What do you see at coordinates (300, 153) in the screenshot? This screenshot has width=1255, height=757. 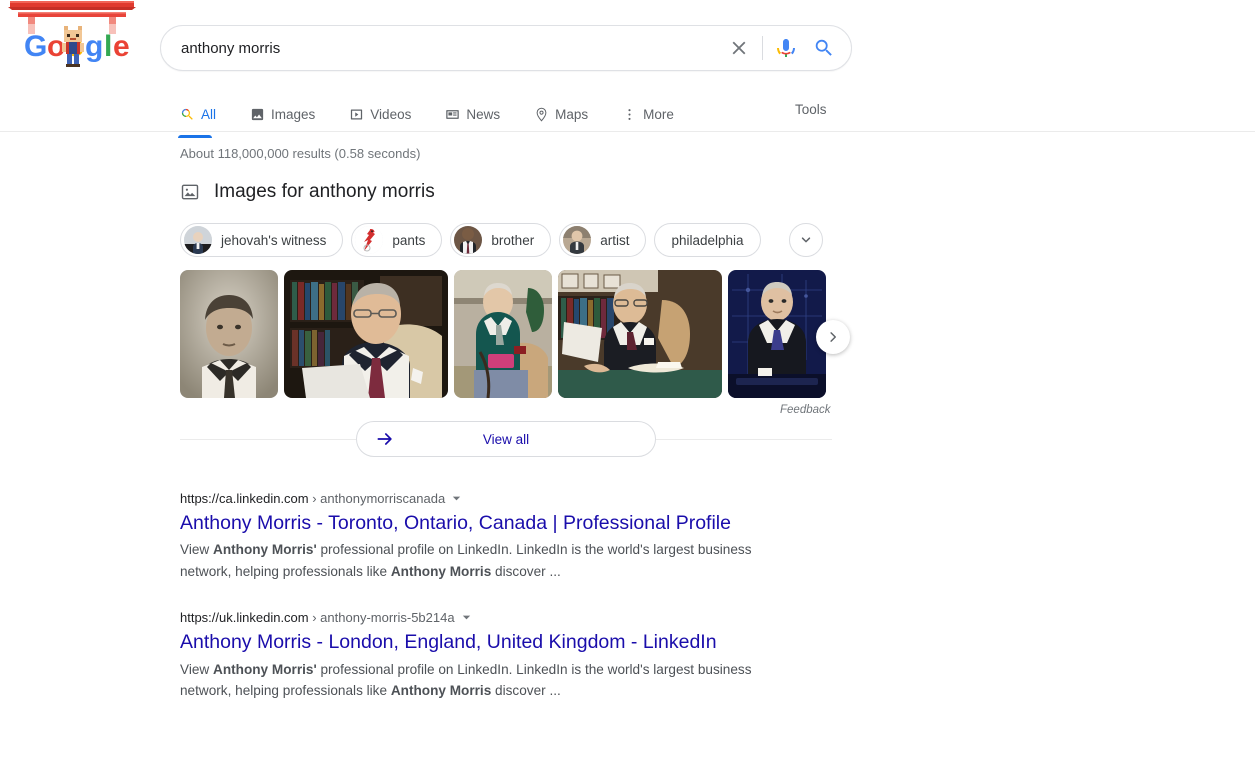 I see `result-stats: About 118,000,000 results (0.58 seconds)` at bounding box center [300, 153].